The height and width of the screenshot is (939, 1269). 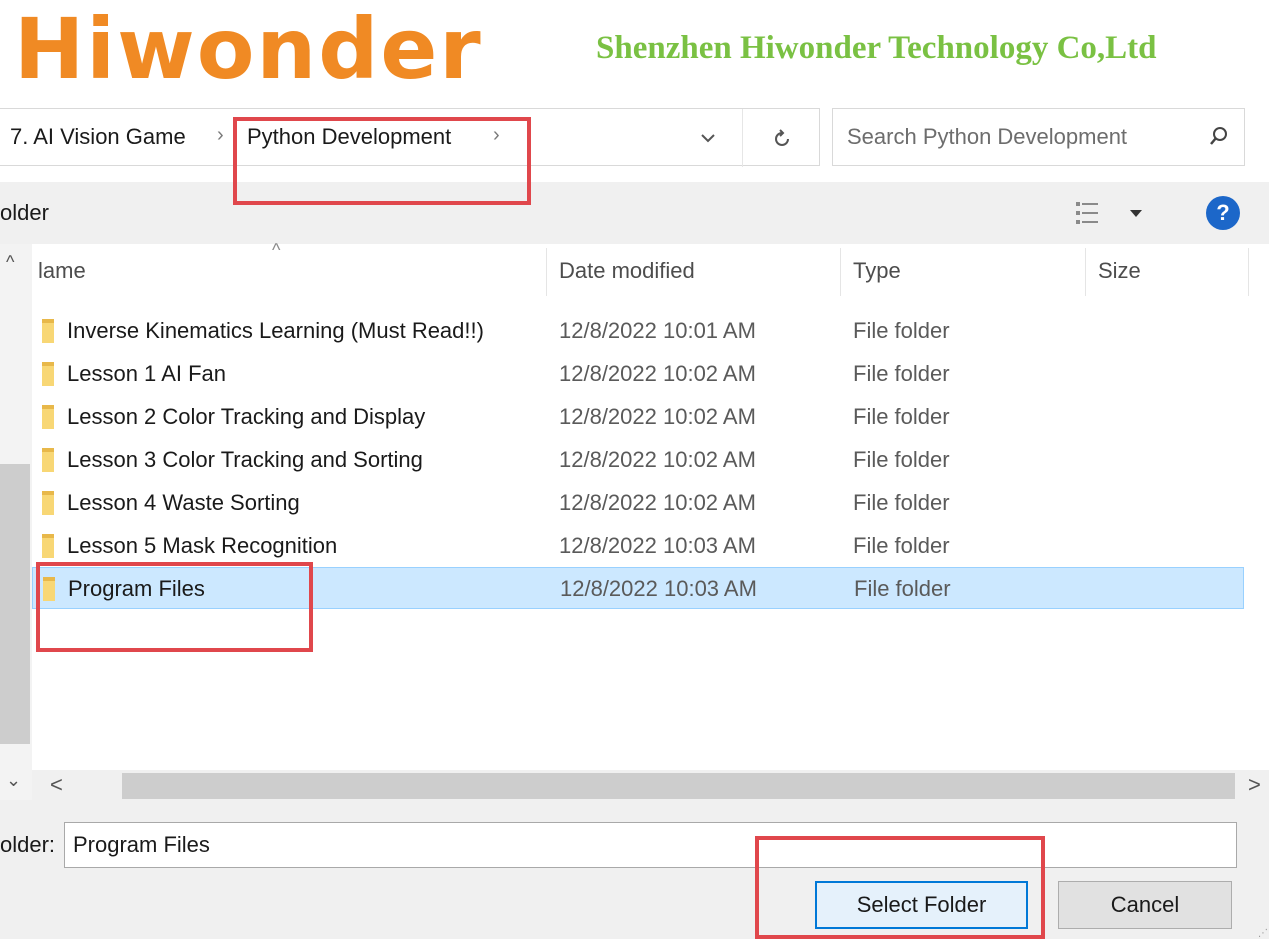 I want to click on search-input, so click(x=1017, y=137).